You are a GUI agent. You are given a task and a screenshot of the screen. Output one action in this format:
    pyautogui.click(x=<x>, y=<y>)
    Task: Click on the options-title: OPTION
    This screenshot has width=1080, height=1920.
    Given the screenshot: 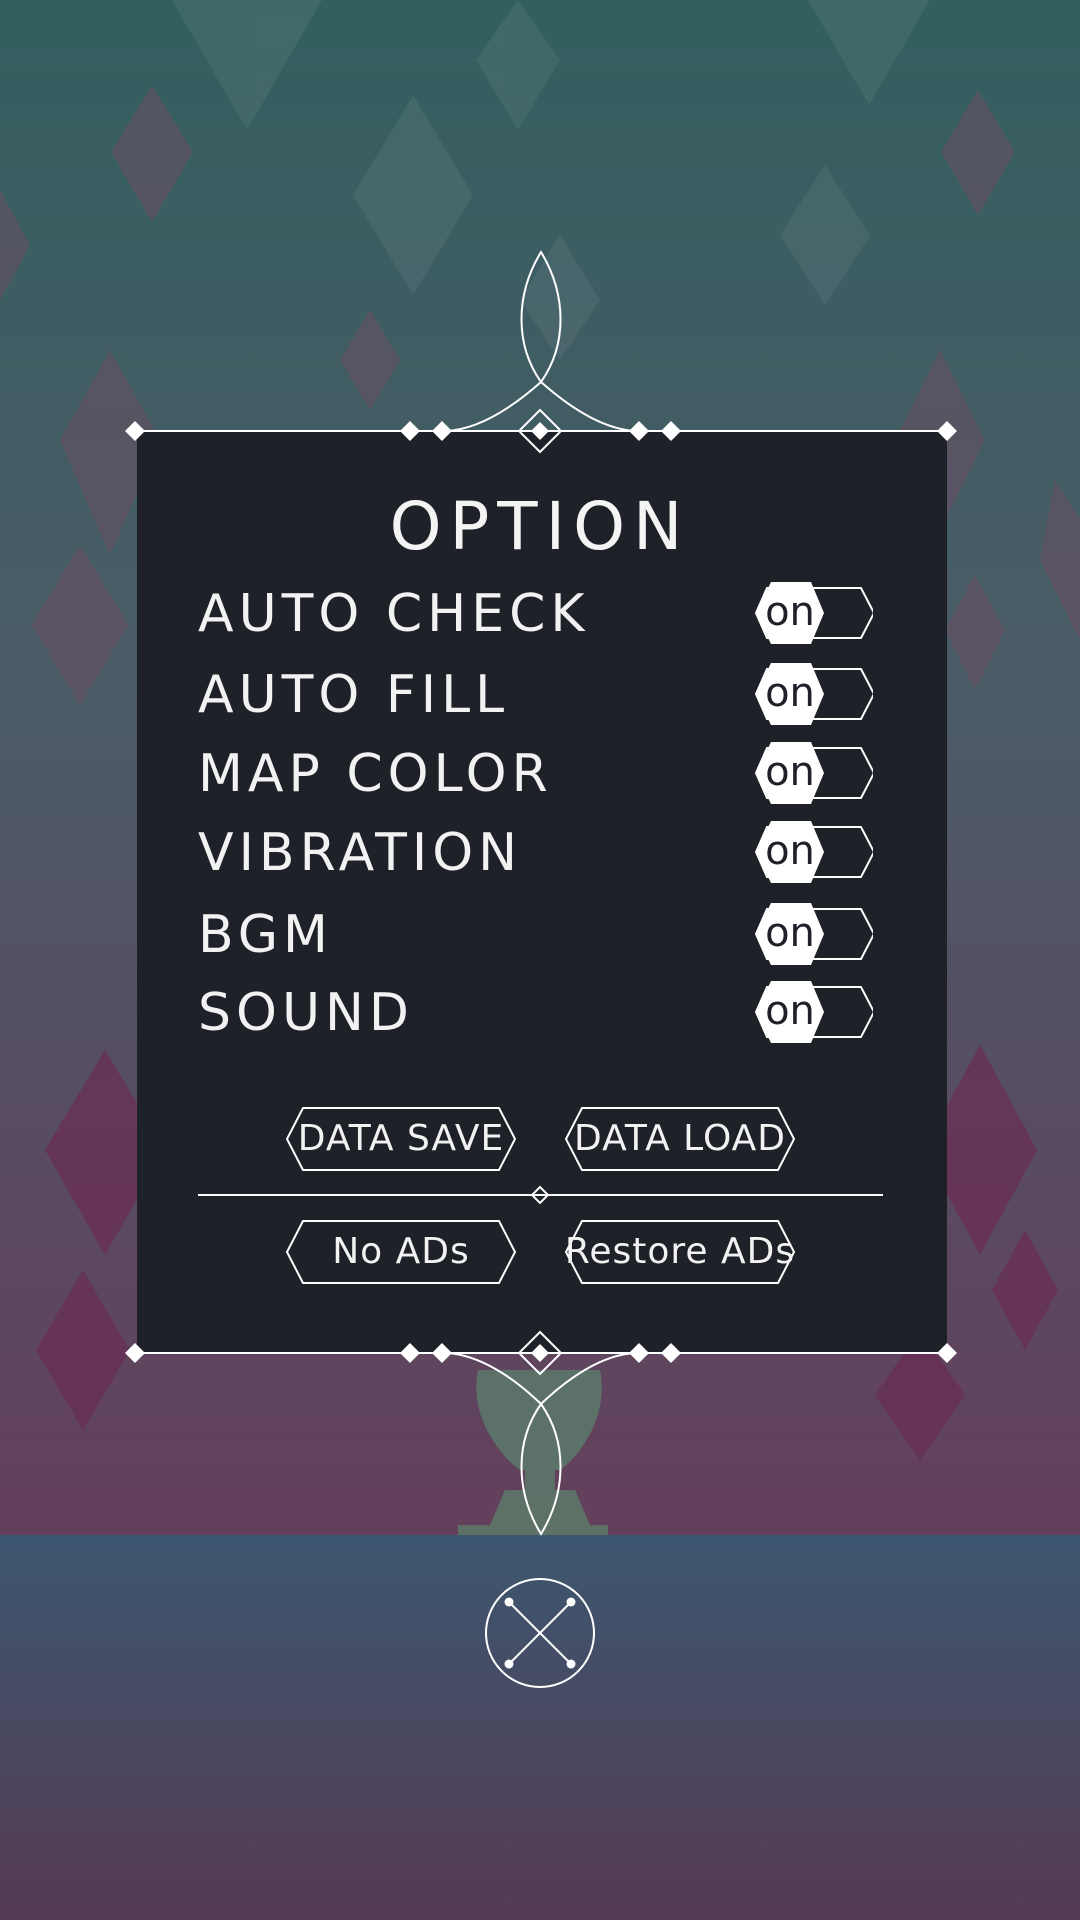 What is the action you would take?
    pyautogui.click(x=540, y=526)
    